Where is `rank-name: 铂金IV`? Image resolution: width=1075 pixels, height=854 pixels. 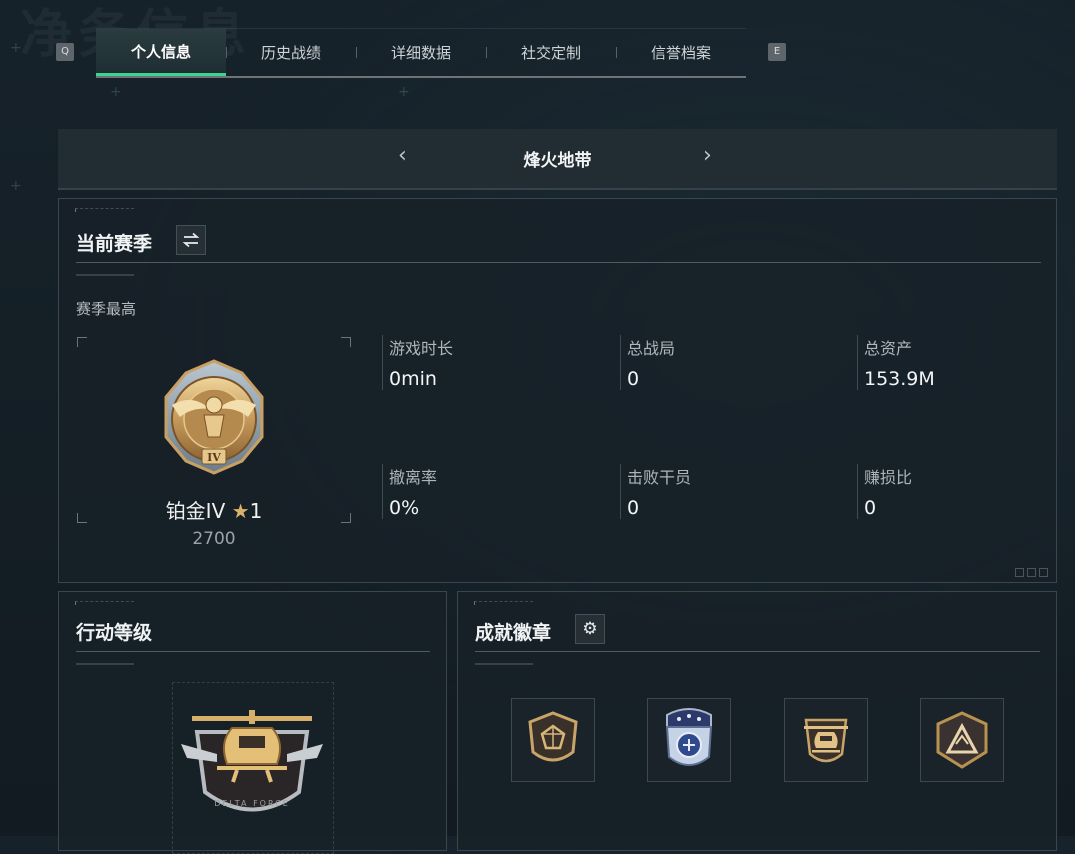
rank-name: 铂金IV is located at coordinates (195, 511).